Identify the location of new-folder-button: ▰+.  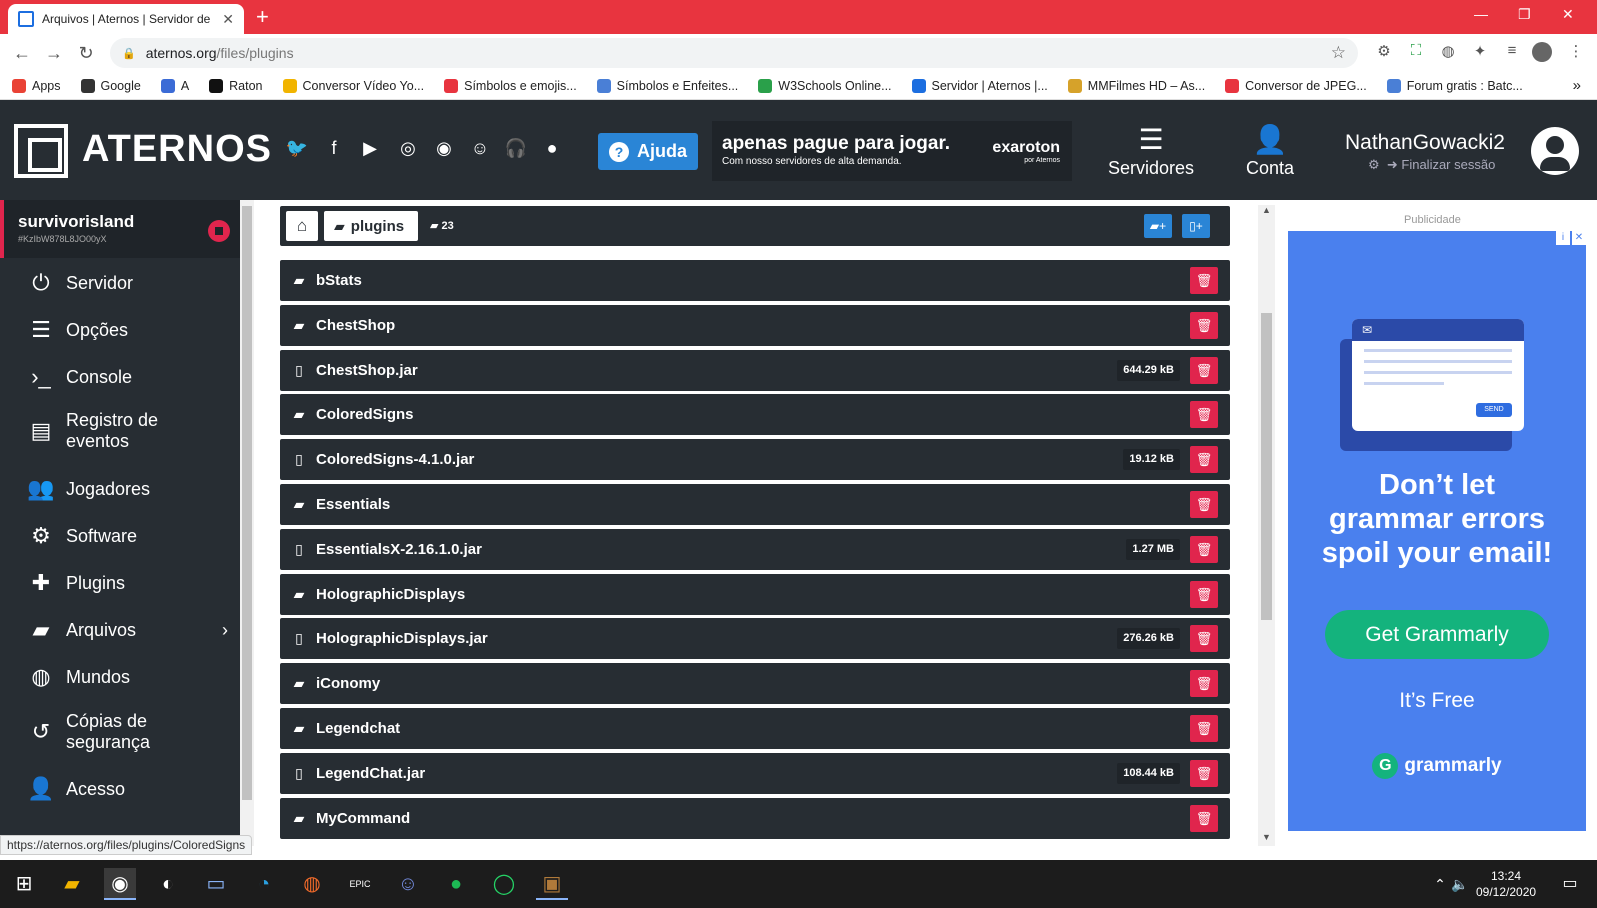
(1158, 226).